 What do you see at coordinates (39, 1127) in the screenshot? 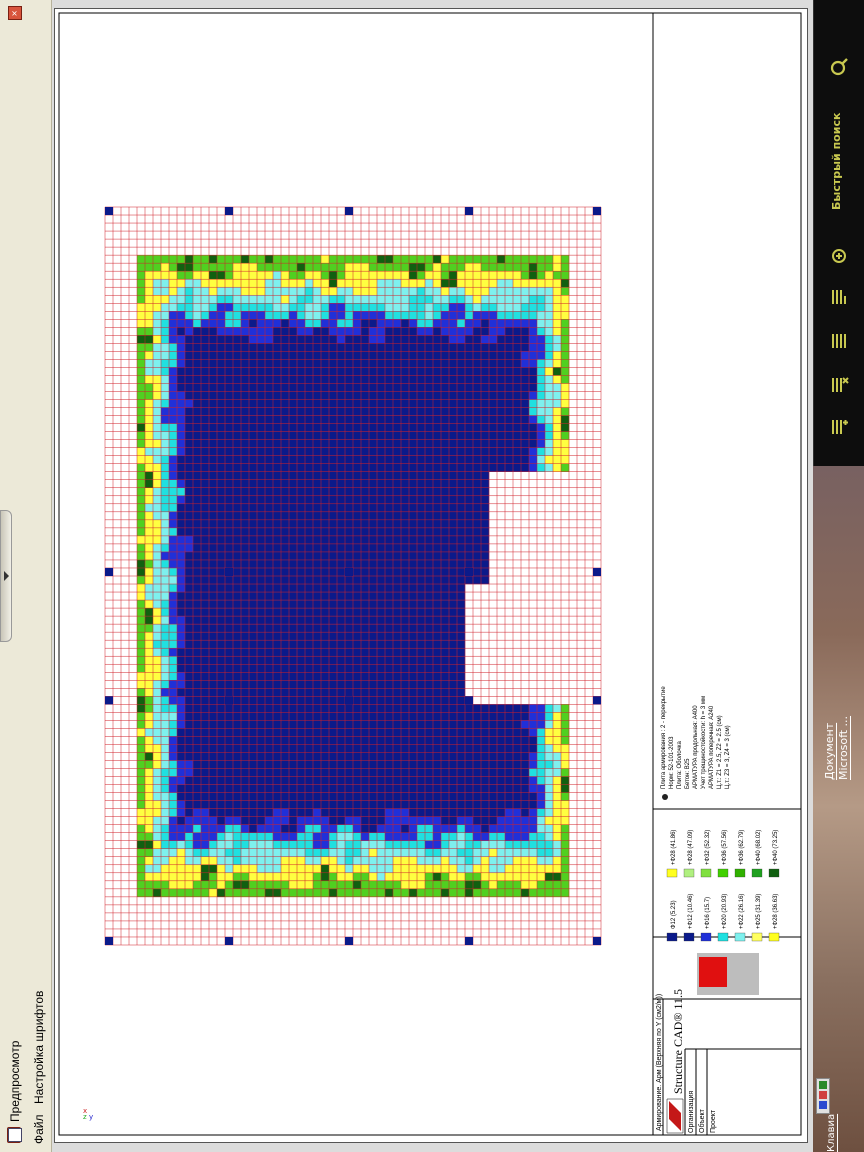
I see `menu-item-file: Файл` at bounding box center [39, 1127].